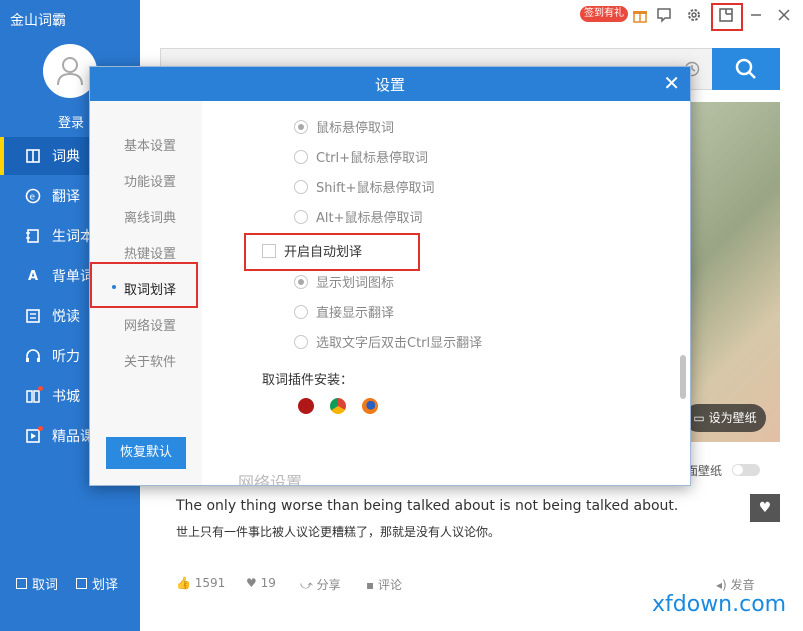 The width and height of the screenshot is (803, 631). I want to click on translate-icon: e, so click(33, 196).